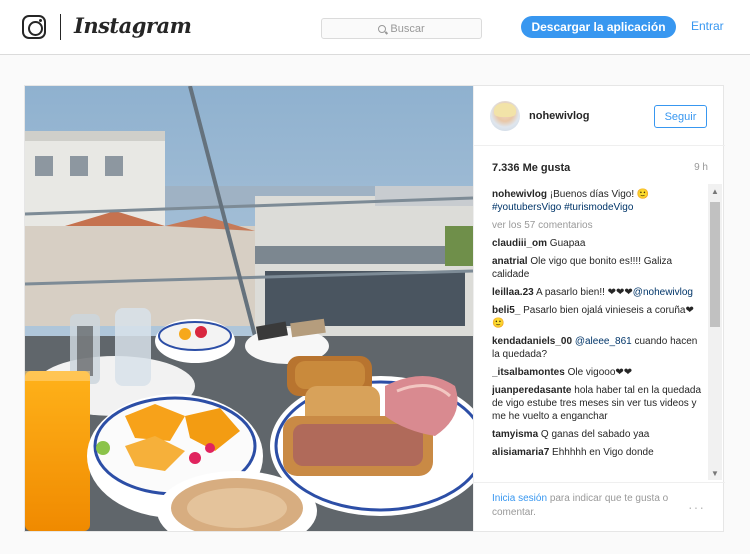 This screenshot has width=750, height=554. I want to click on comment-user: juanperedasante, so click(531, 390).